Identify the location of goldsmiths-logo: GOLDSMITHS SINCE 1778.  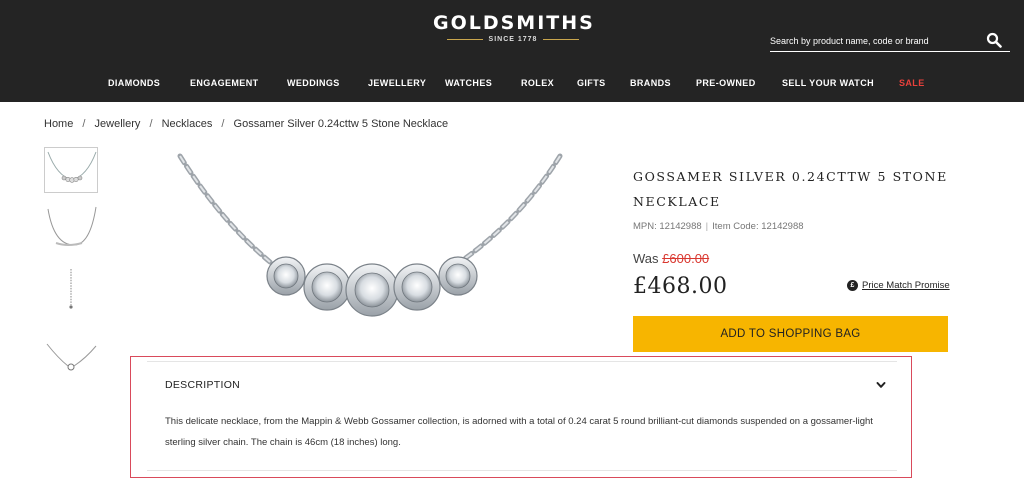
(513, 27).